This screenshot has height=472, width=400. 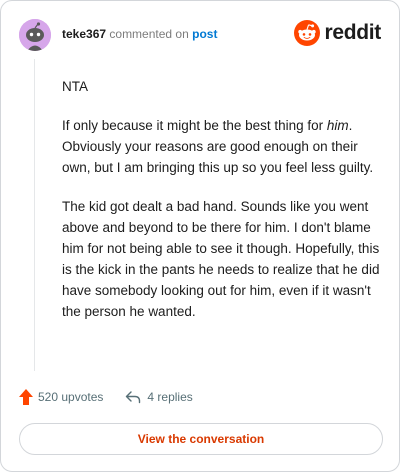 I want to click on thread-line, so click(x=34, y=215).